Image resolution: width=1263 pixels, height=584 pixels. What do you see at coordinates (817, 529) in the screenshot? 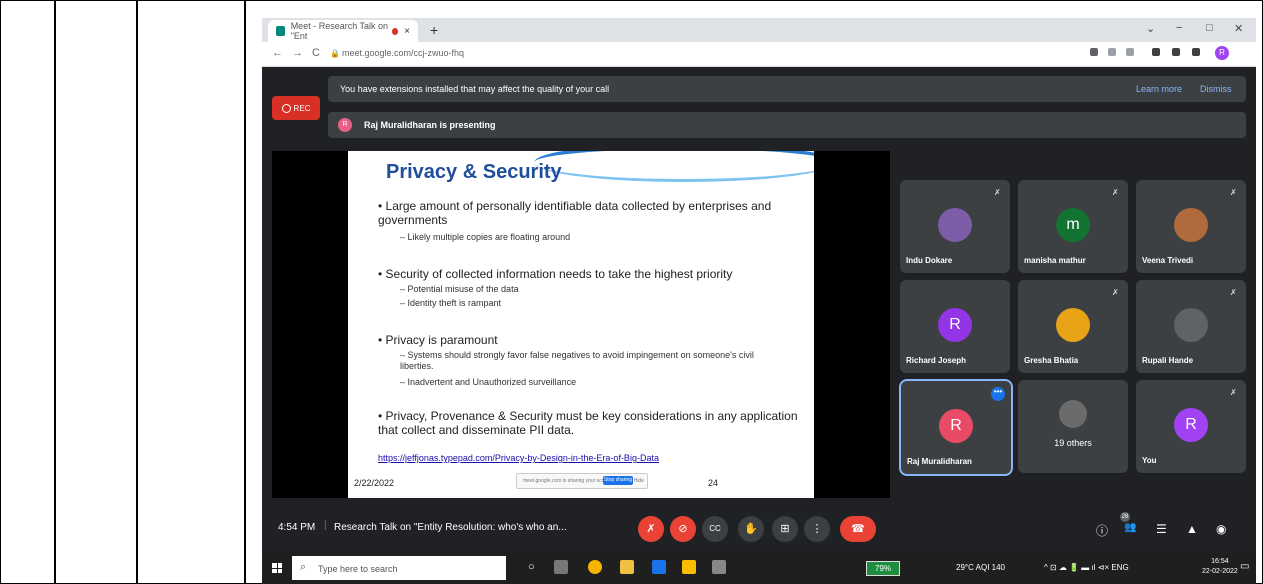
I see `more-options-button: ⋮` at bounding box center [817, 529].